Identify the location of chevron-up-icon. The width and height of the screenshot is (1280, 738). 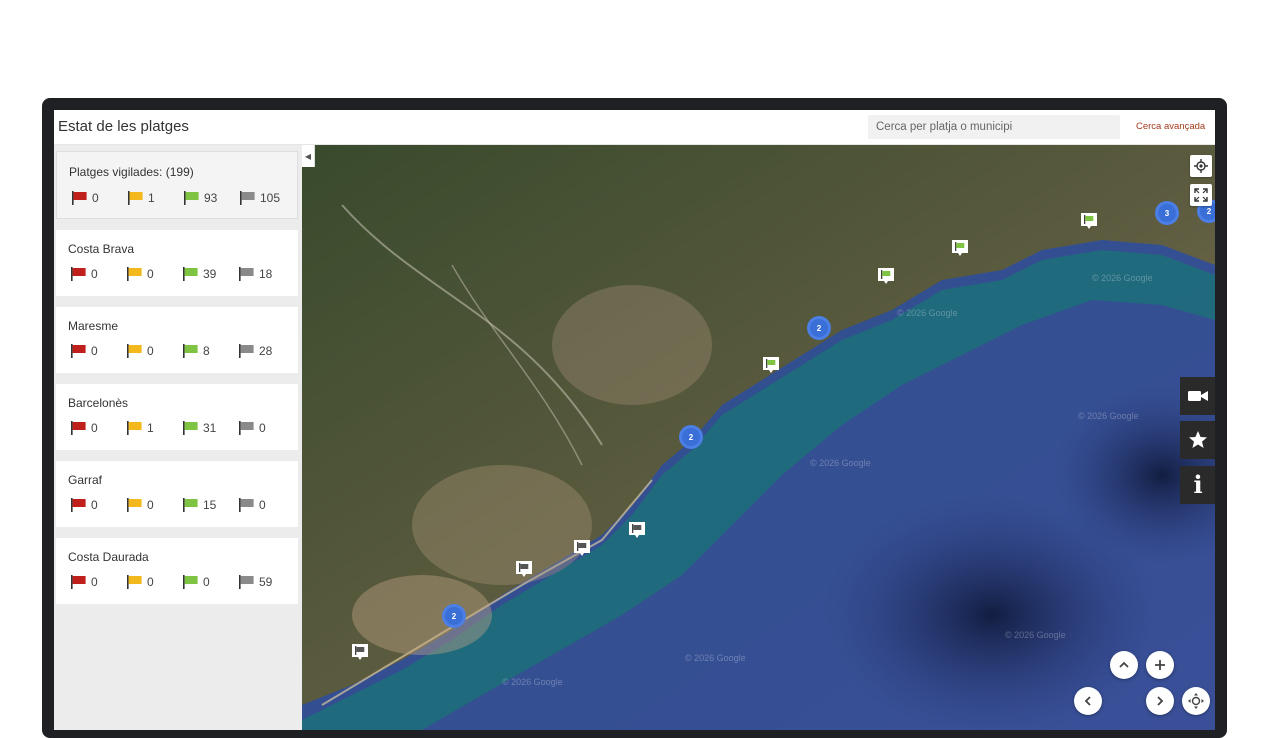
(1124, 664).